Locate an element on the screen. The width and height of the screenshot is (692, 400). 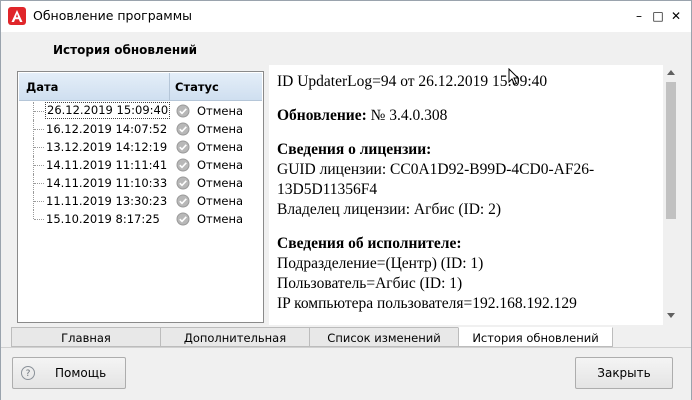
history-row: 14.11.2019 11:10:33 Отмена is located at coordinates (140, 183).